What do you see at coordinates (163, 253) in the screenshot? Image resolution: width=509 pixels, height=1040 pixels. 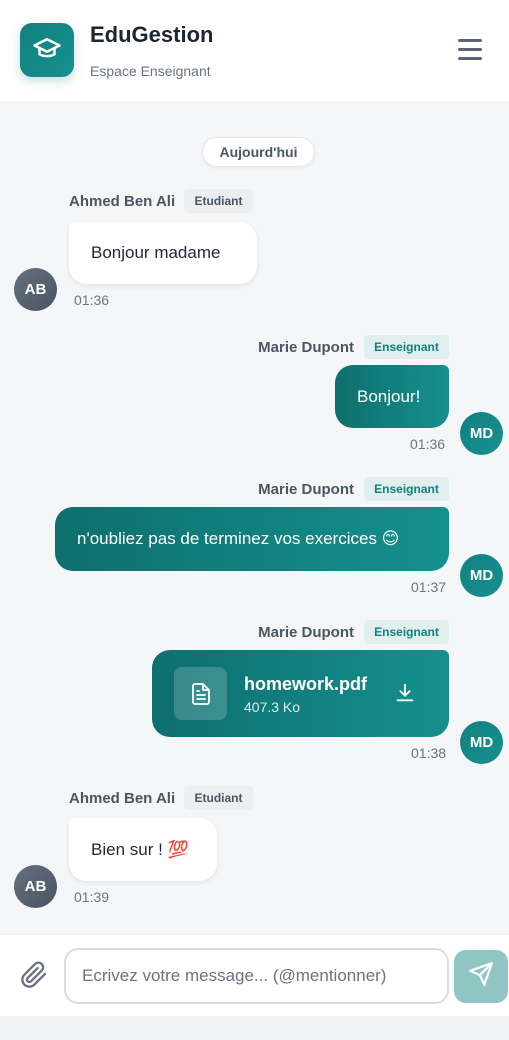 I see `message-bubble: Bonjour madame` at bounding box center [163, 253].